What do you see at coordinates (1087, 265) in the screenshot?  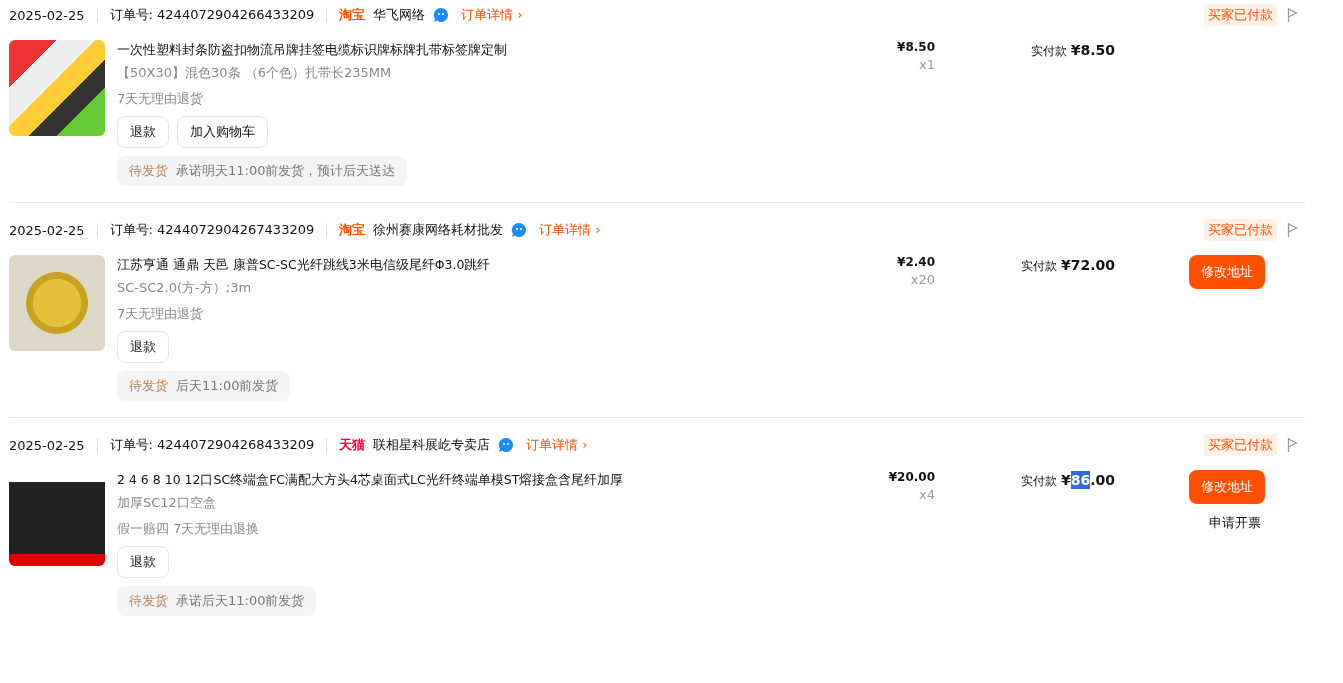 I see `paid-amount: ¥72.00` at bounding box center [1087, 265].